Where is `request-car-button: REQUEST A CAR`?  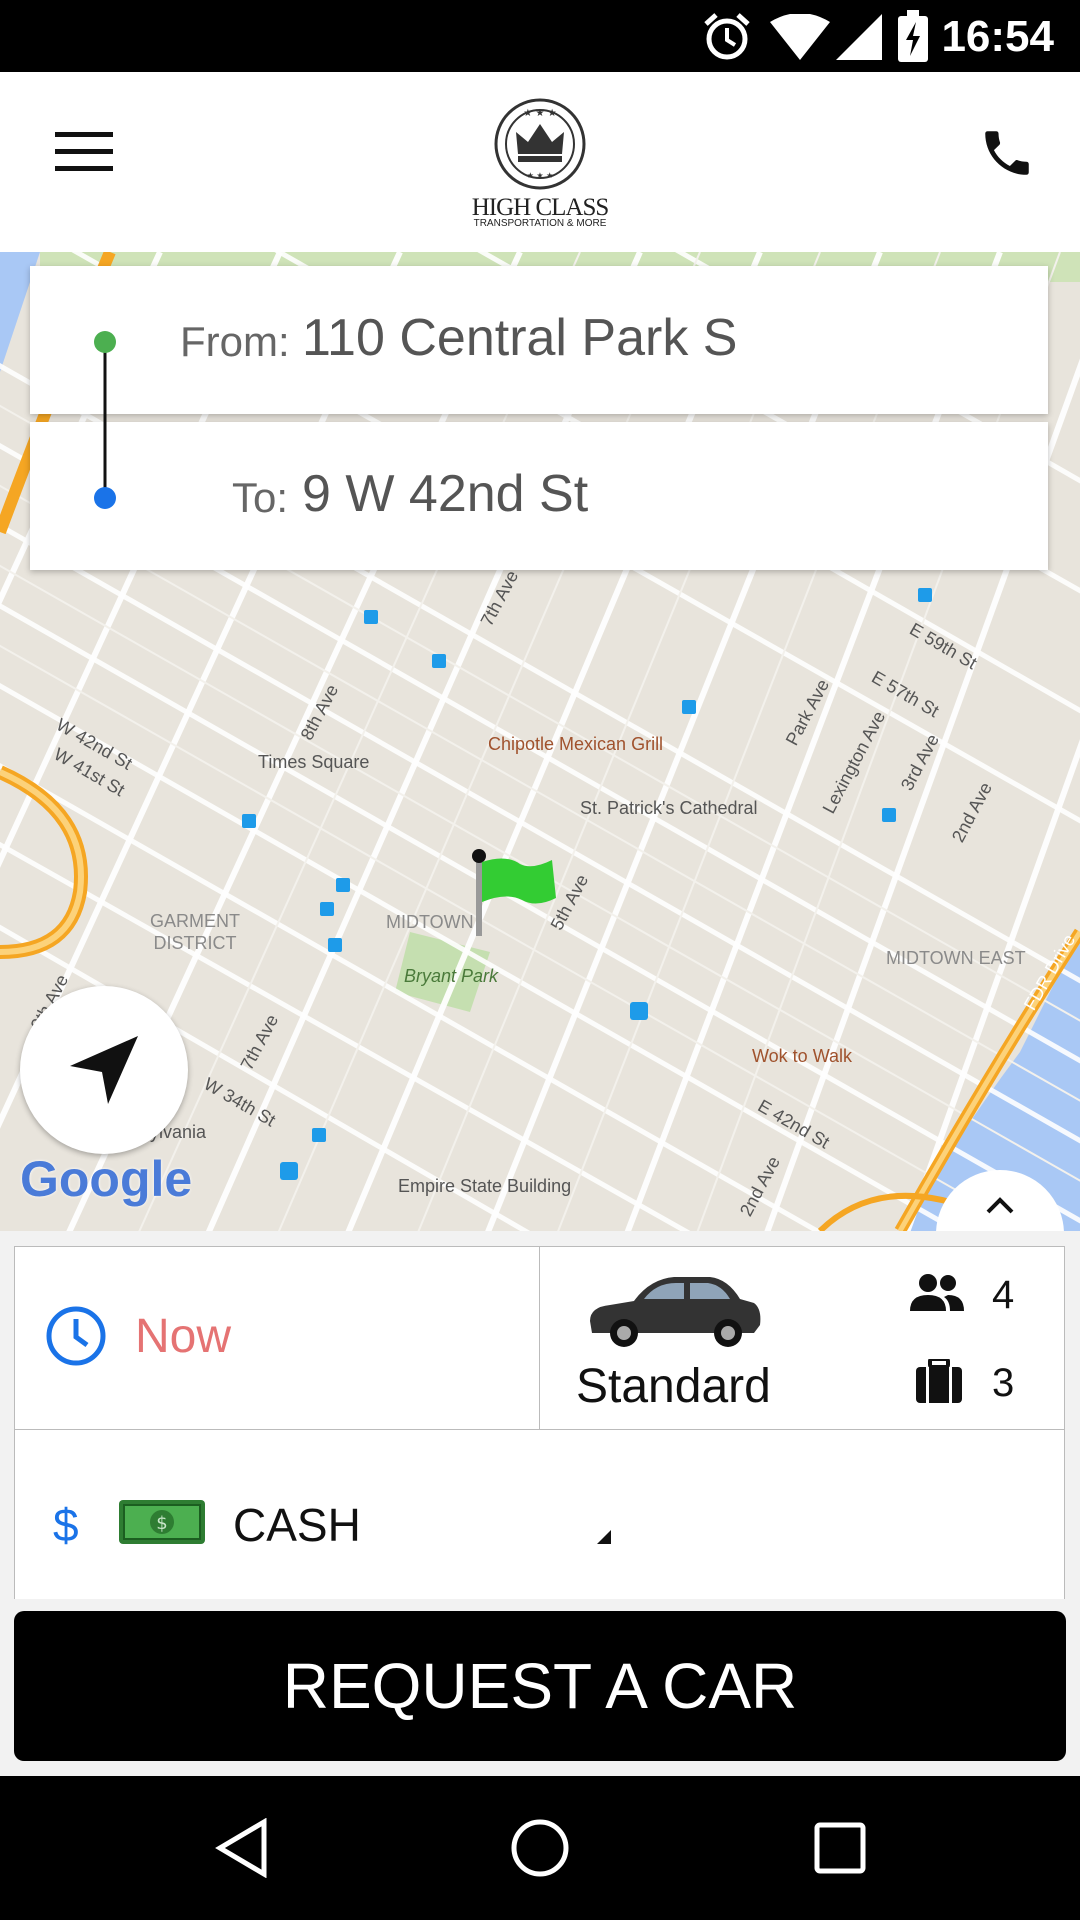
request-car-button: REQUEST A CAR is located at coordinates (540, 1686).